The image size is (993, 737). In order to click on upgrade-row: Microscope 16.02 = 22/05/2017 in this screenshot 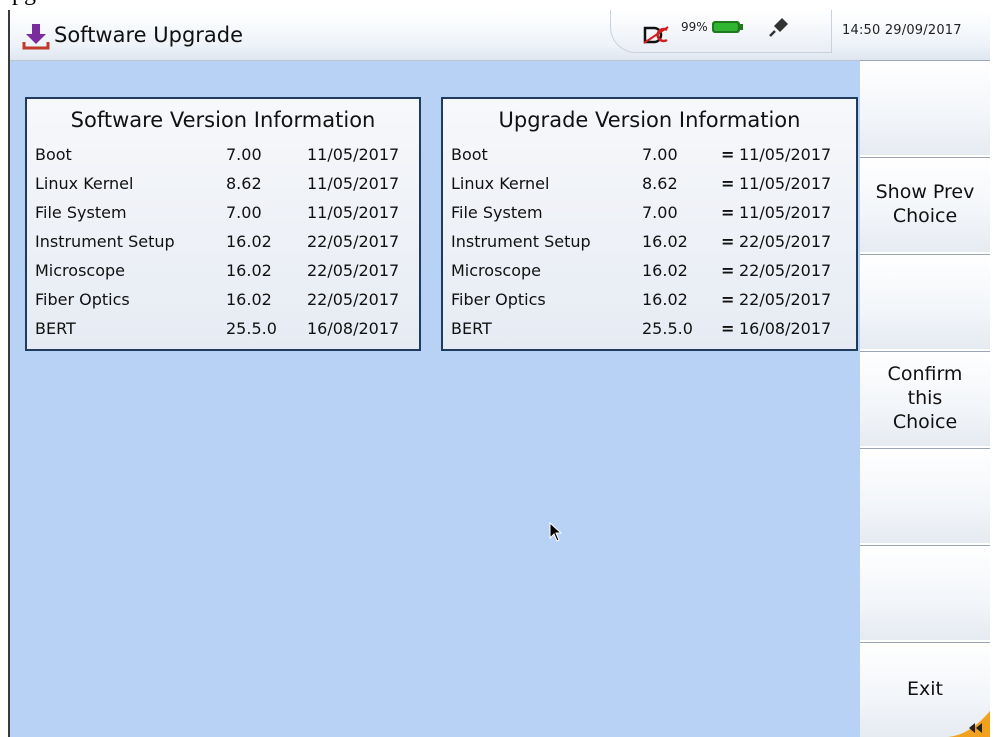, I will do `click(649, 275)`.